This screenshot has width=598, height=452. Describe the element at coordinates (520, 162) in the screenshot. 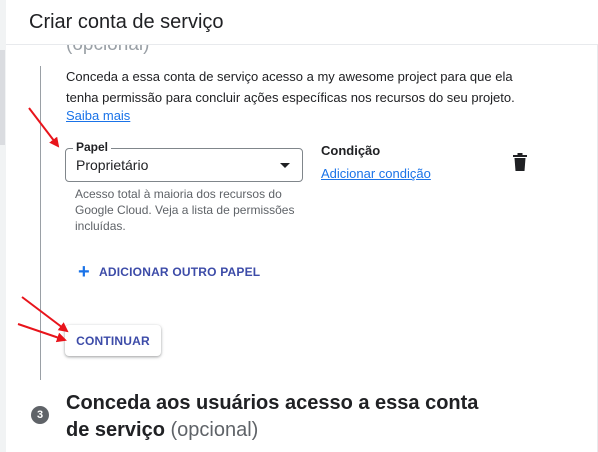

I see `delete-icon` at that location.